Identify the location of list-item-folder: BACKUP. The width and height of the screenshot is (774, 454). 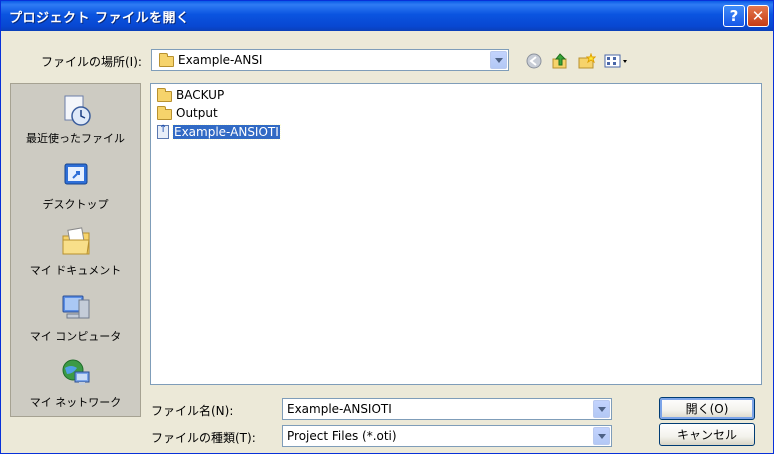
(189, 95).